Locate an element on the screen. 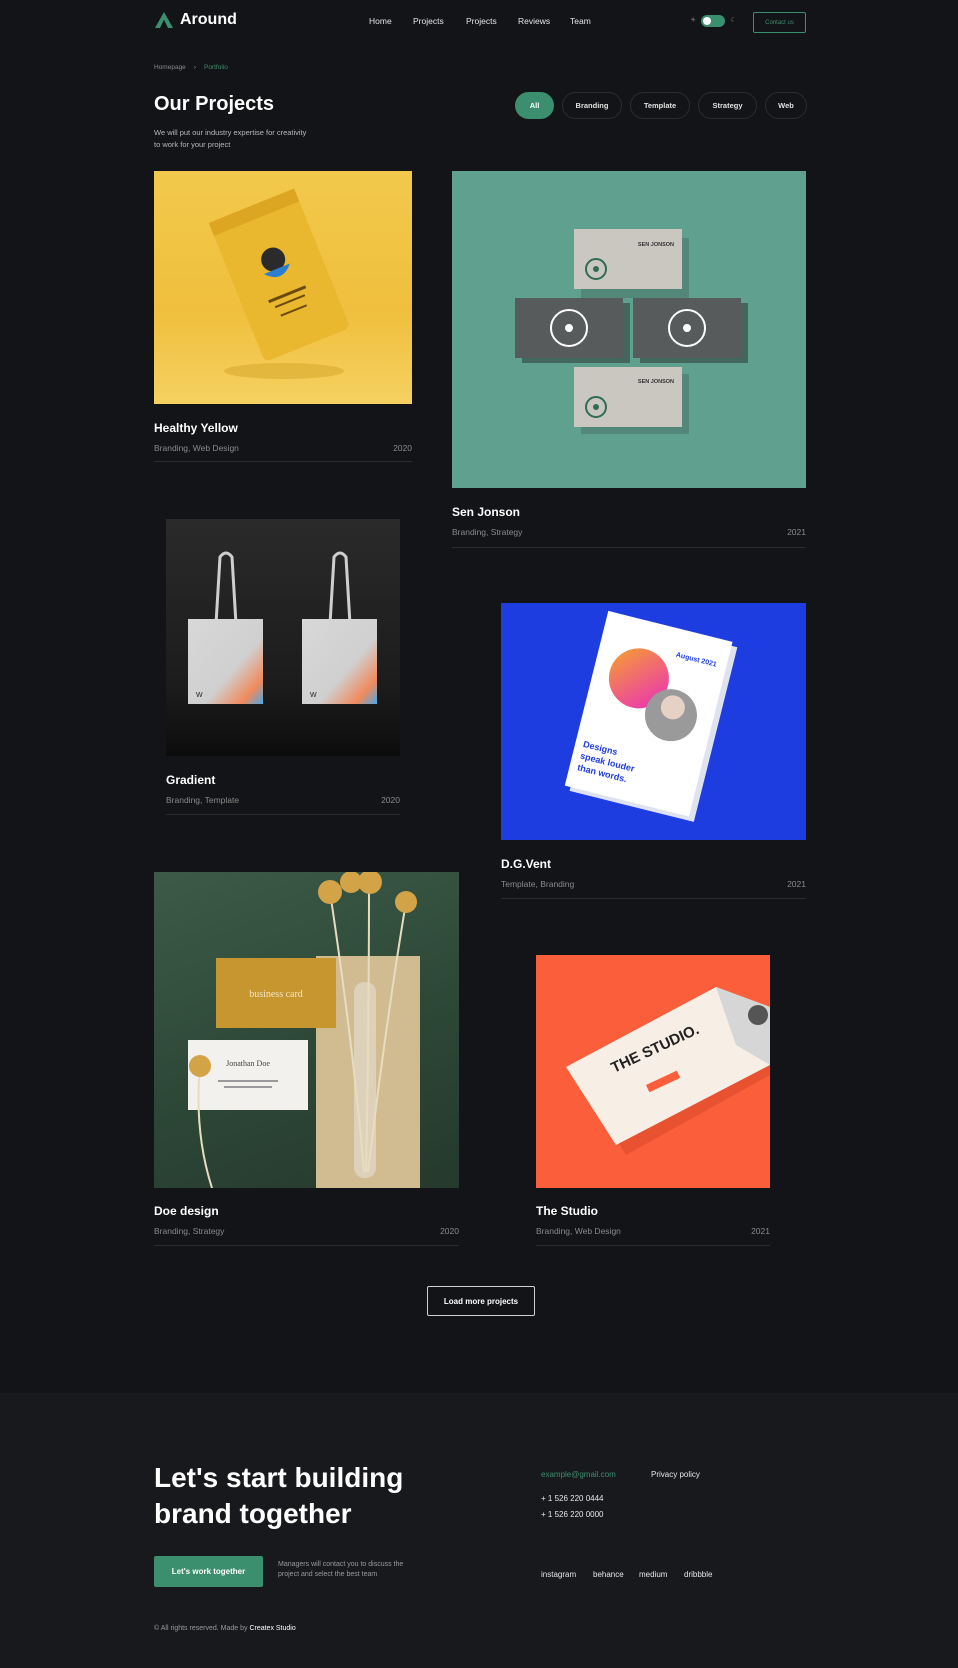 This screenshot has width=958, height=1668. project-title: Doe design is located at coordinates (186, 1211).